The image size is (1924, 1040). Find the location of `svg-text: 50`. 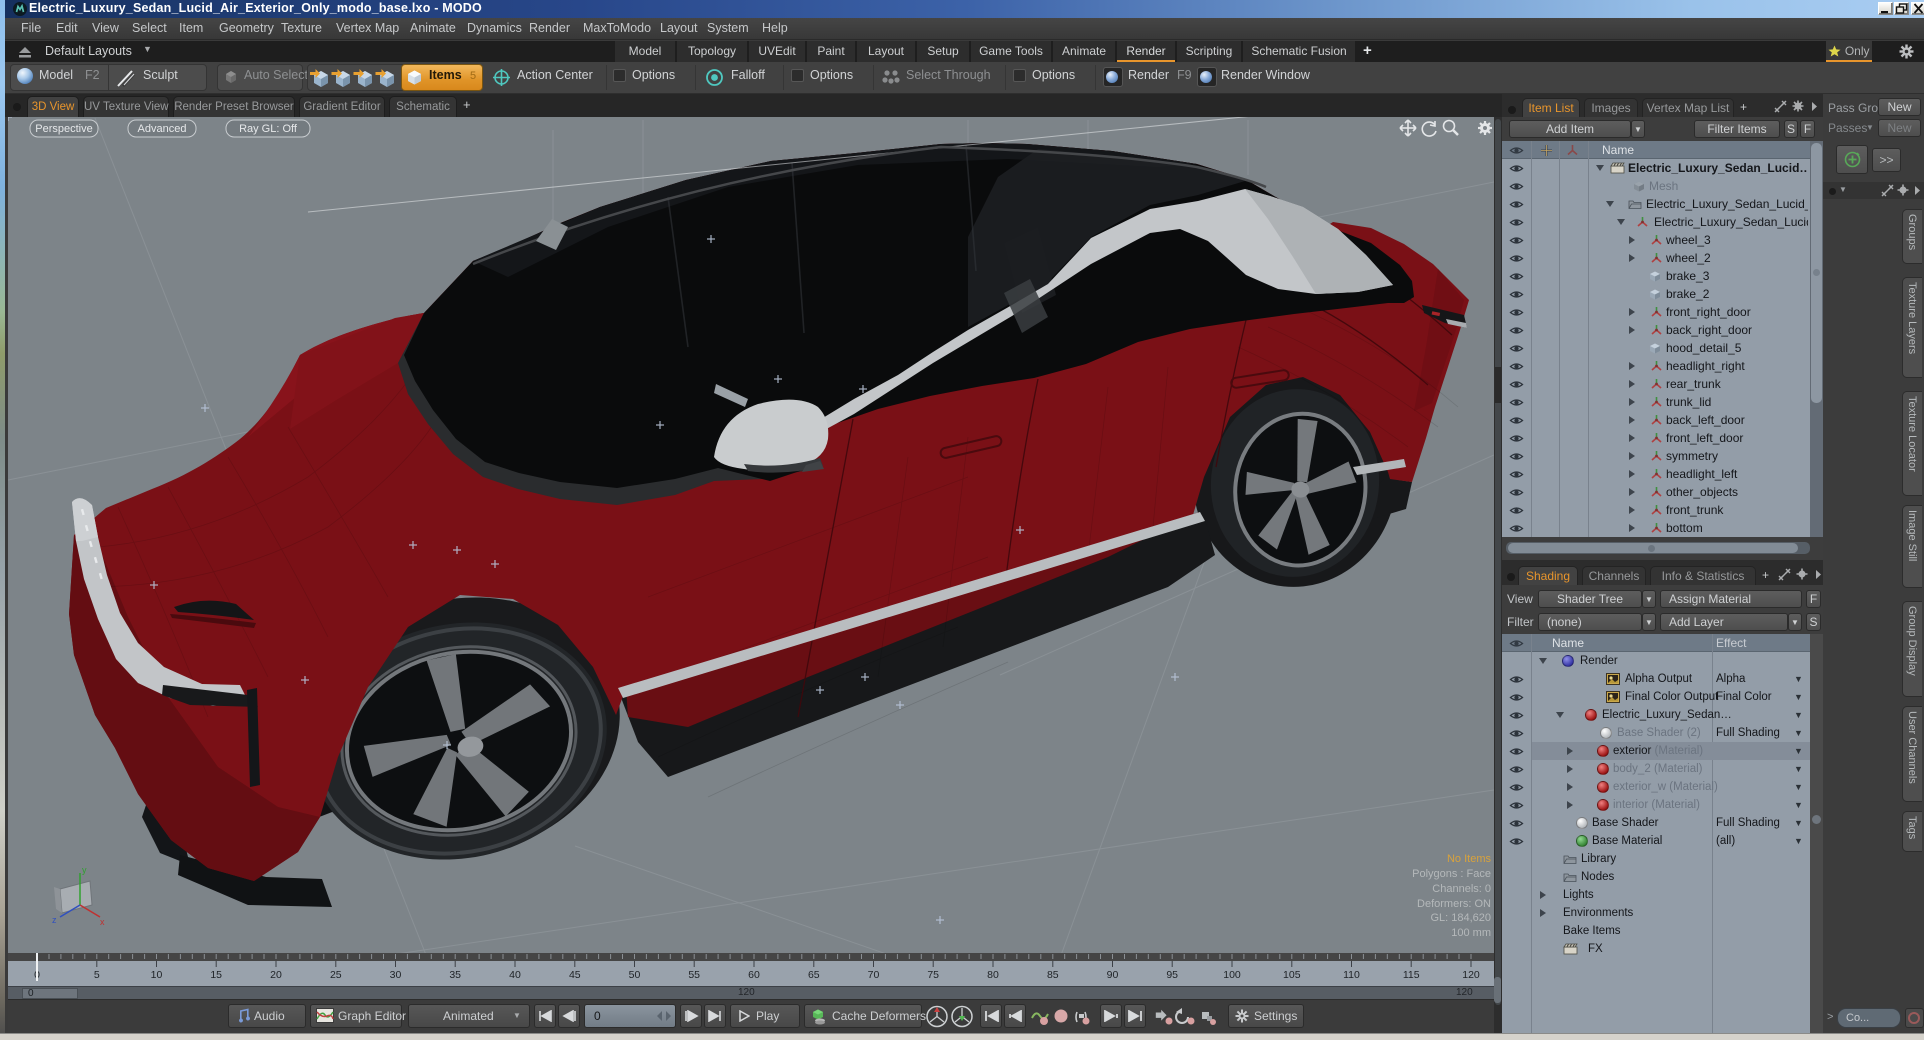

svg-text: 50 is located at coordinates (635, 975).